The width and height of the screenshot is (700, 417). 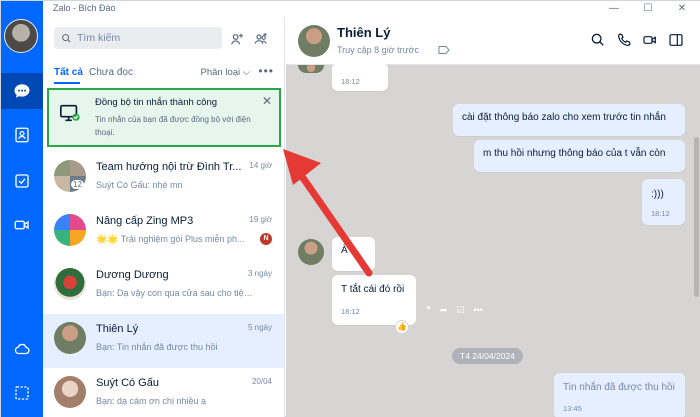 What do you see at coordinates (493, 41) in the screenshot?
I see `chat-header: Thiên Lý Truy cập 8 giờ trước` at bounding box center [493, 41].